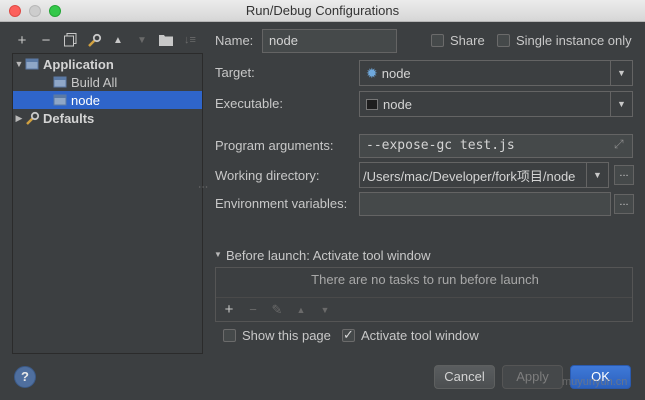 This screenshot has width=645, height=400. Describe the element at coordinates (19, 118) in the screenshot. I see `collapse-arrow-icon: ▶` at that location.